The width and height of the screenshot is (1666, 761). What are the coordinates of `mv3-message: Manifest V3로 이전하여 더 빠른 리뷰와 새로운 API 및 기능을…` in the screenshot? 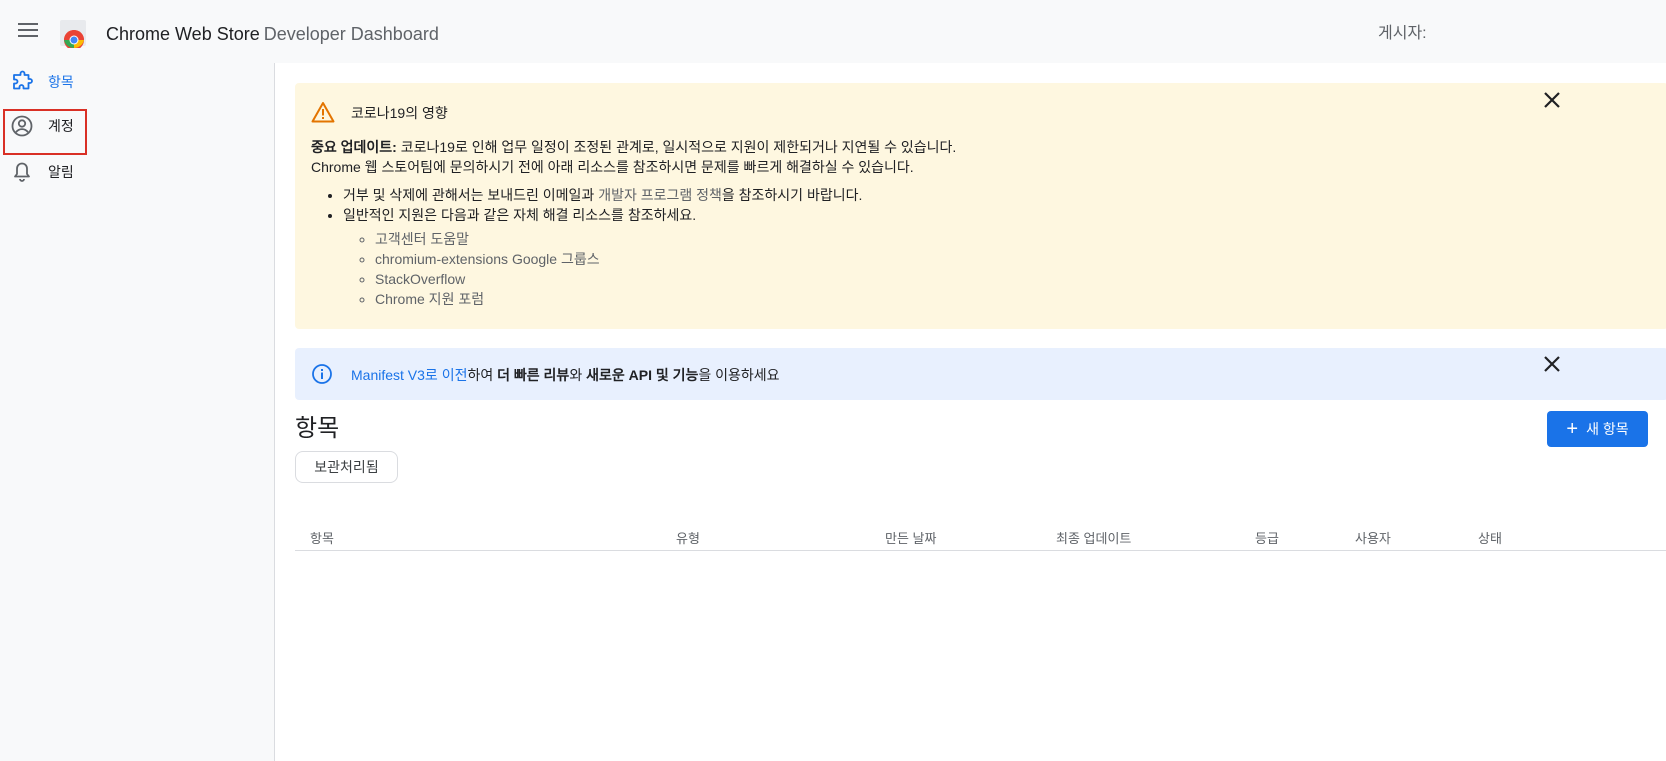 It's located at (565, 375).